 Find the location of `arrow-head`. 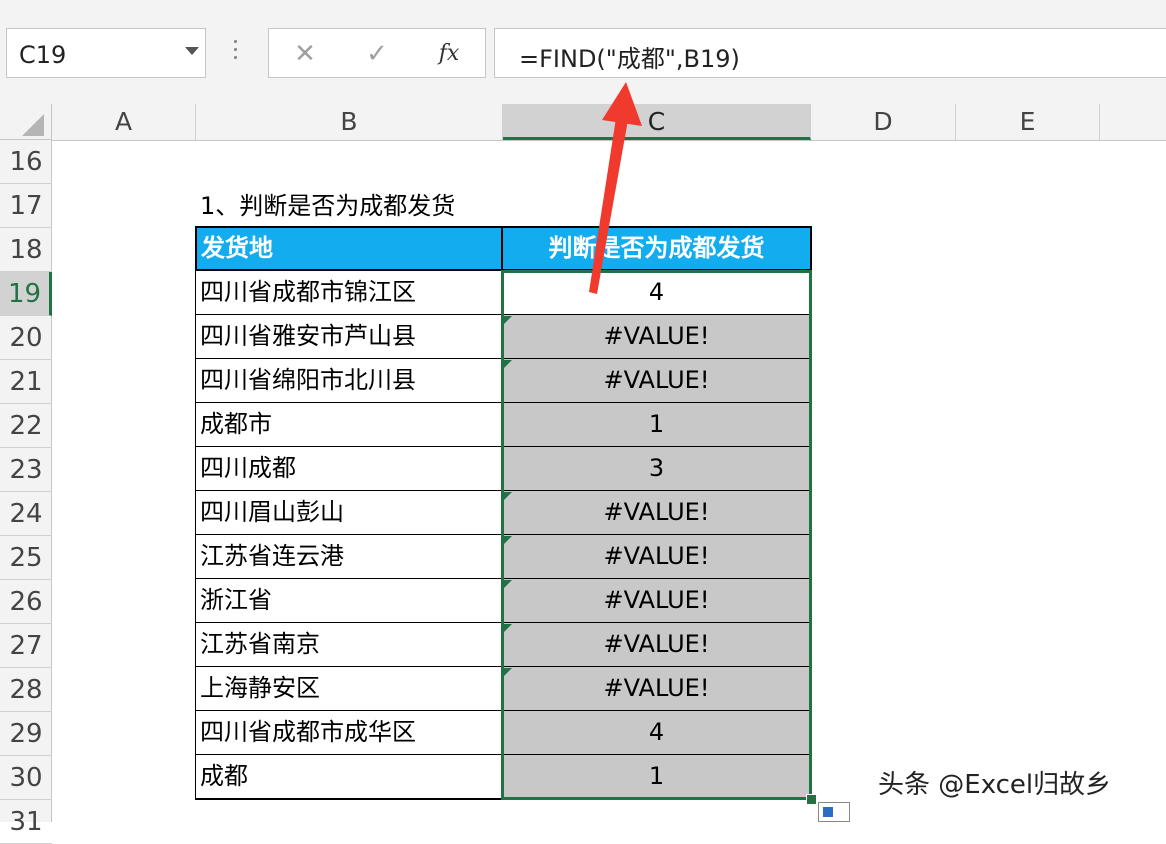

arrow-head is located at coordinates (622, 104).